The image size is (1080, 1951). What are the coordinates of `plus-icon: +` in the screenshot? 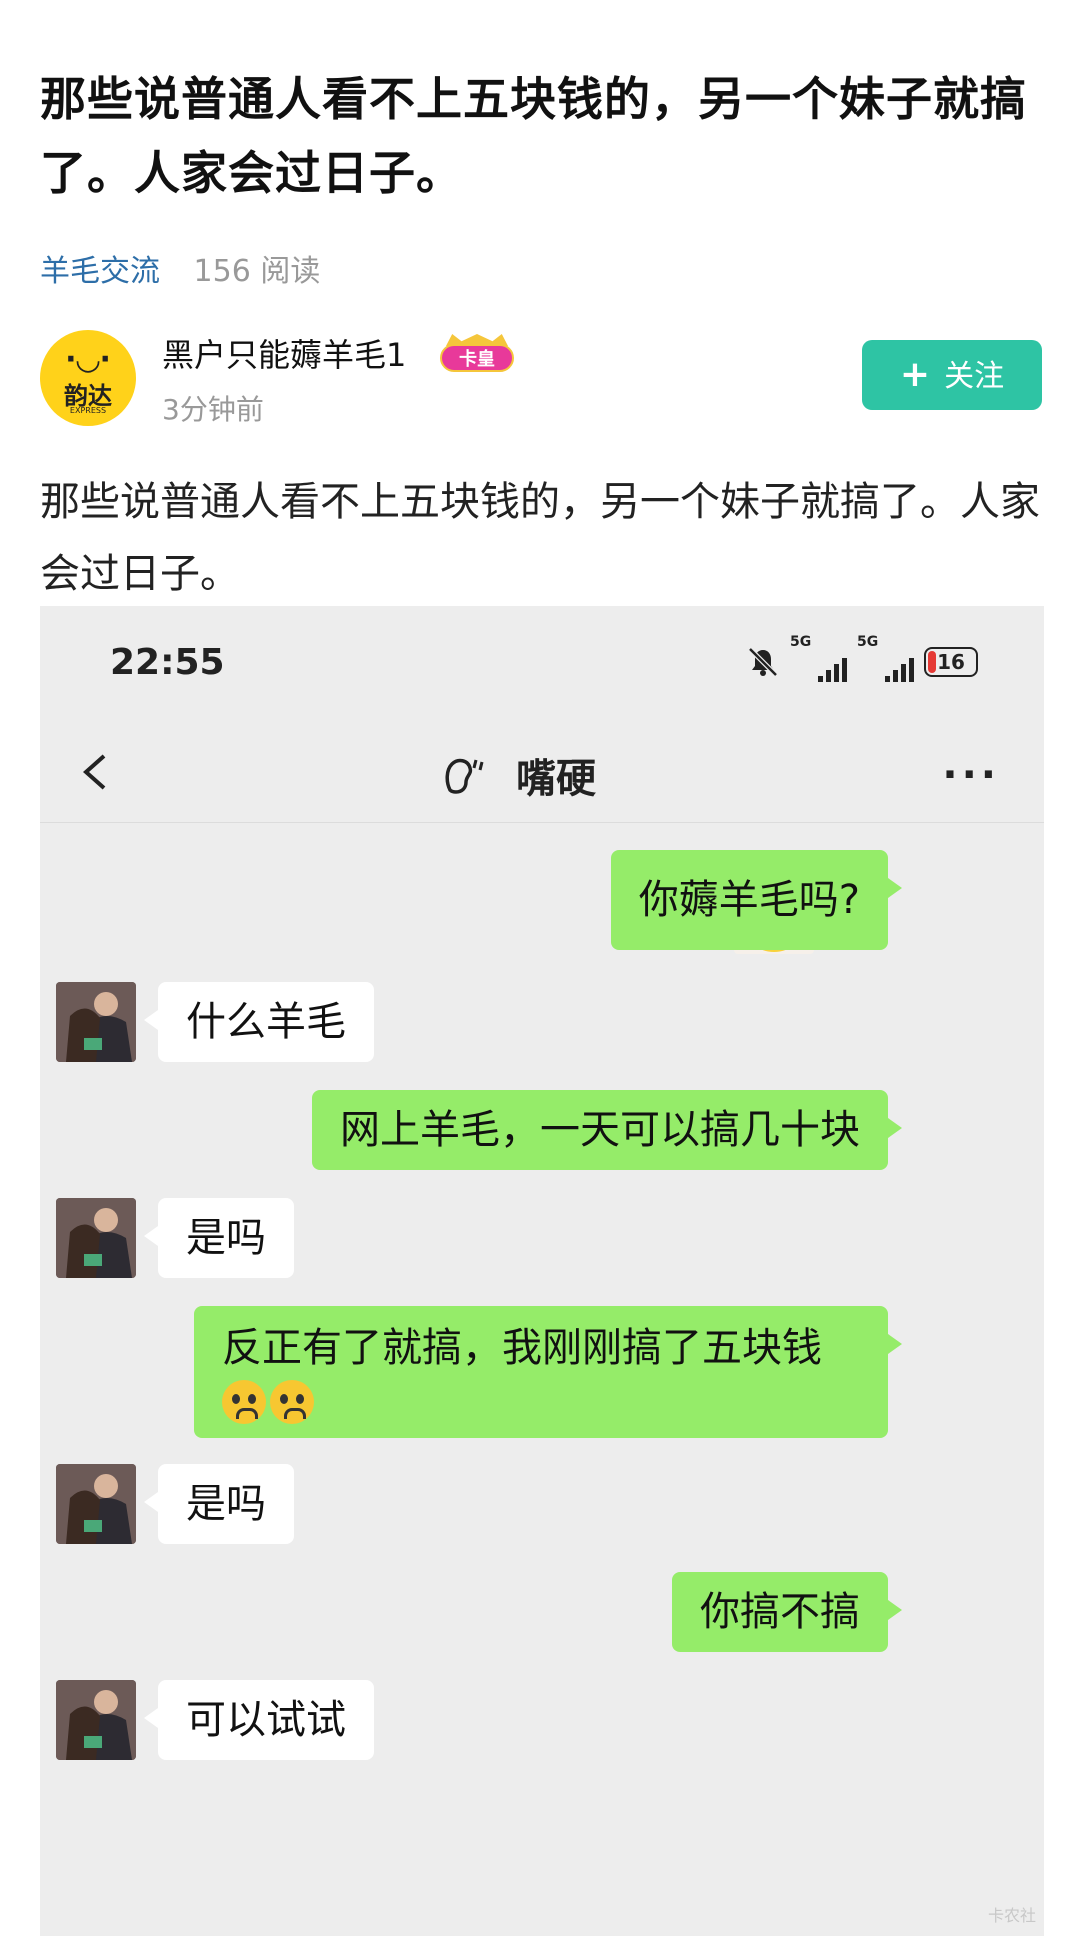 It's located at (915, 374).